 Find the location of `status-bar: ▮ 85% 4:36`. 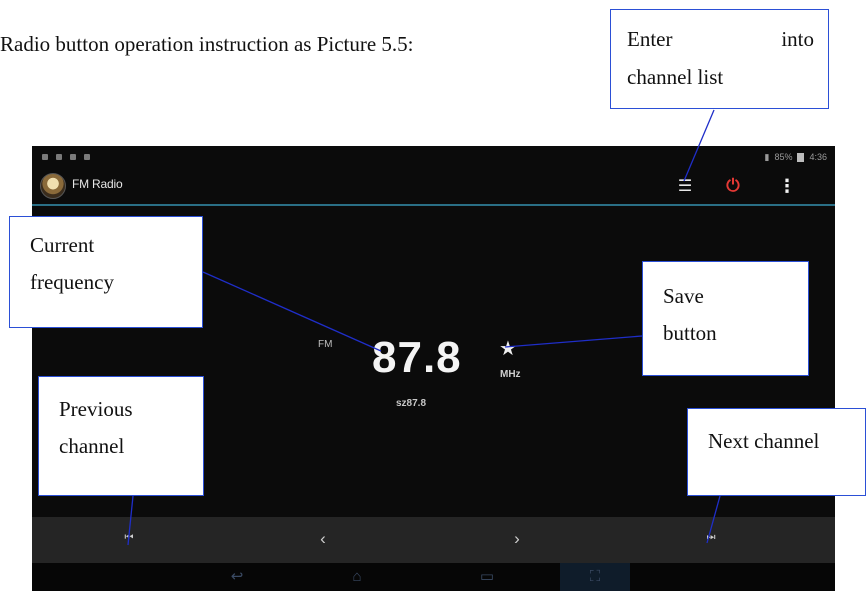

status-bar: ▮ 85% 4:36 is located at coordinates (433, 157).